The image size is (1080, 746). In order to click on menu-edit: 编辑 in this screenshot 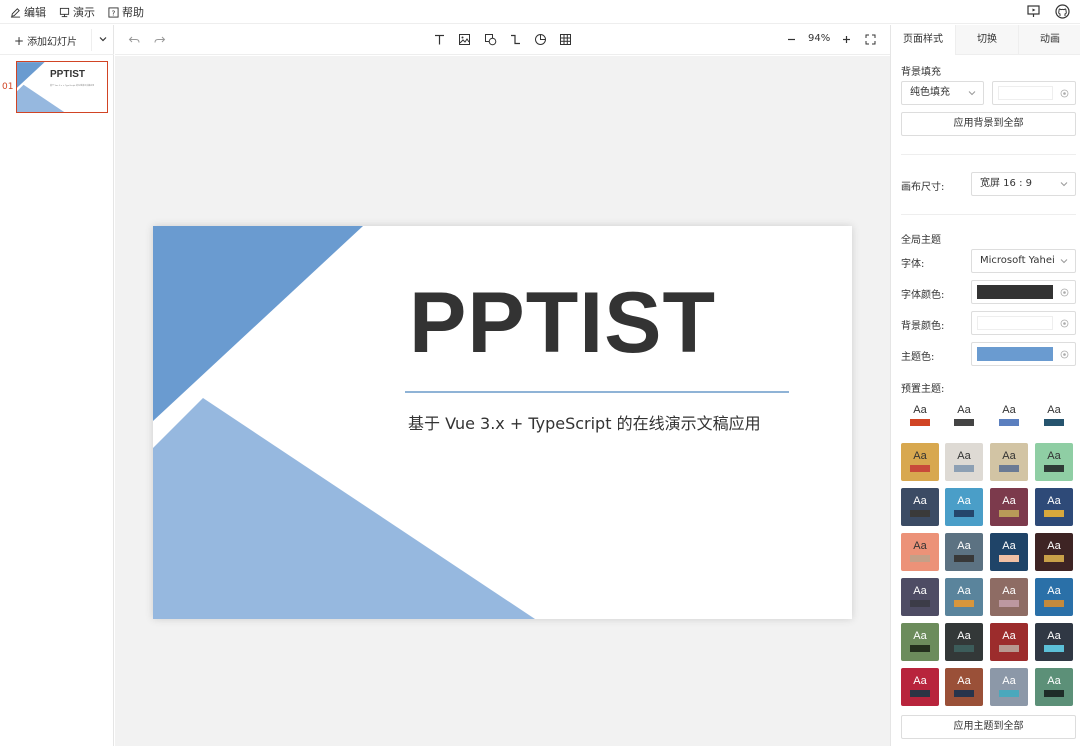, I will do `click(28, 12)`.